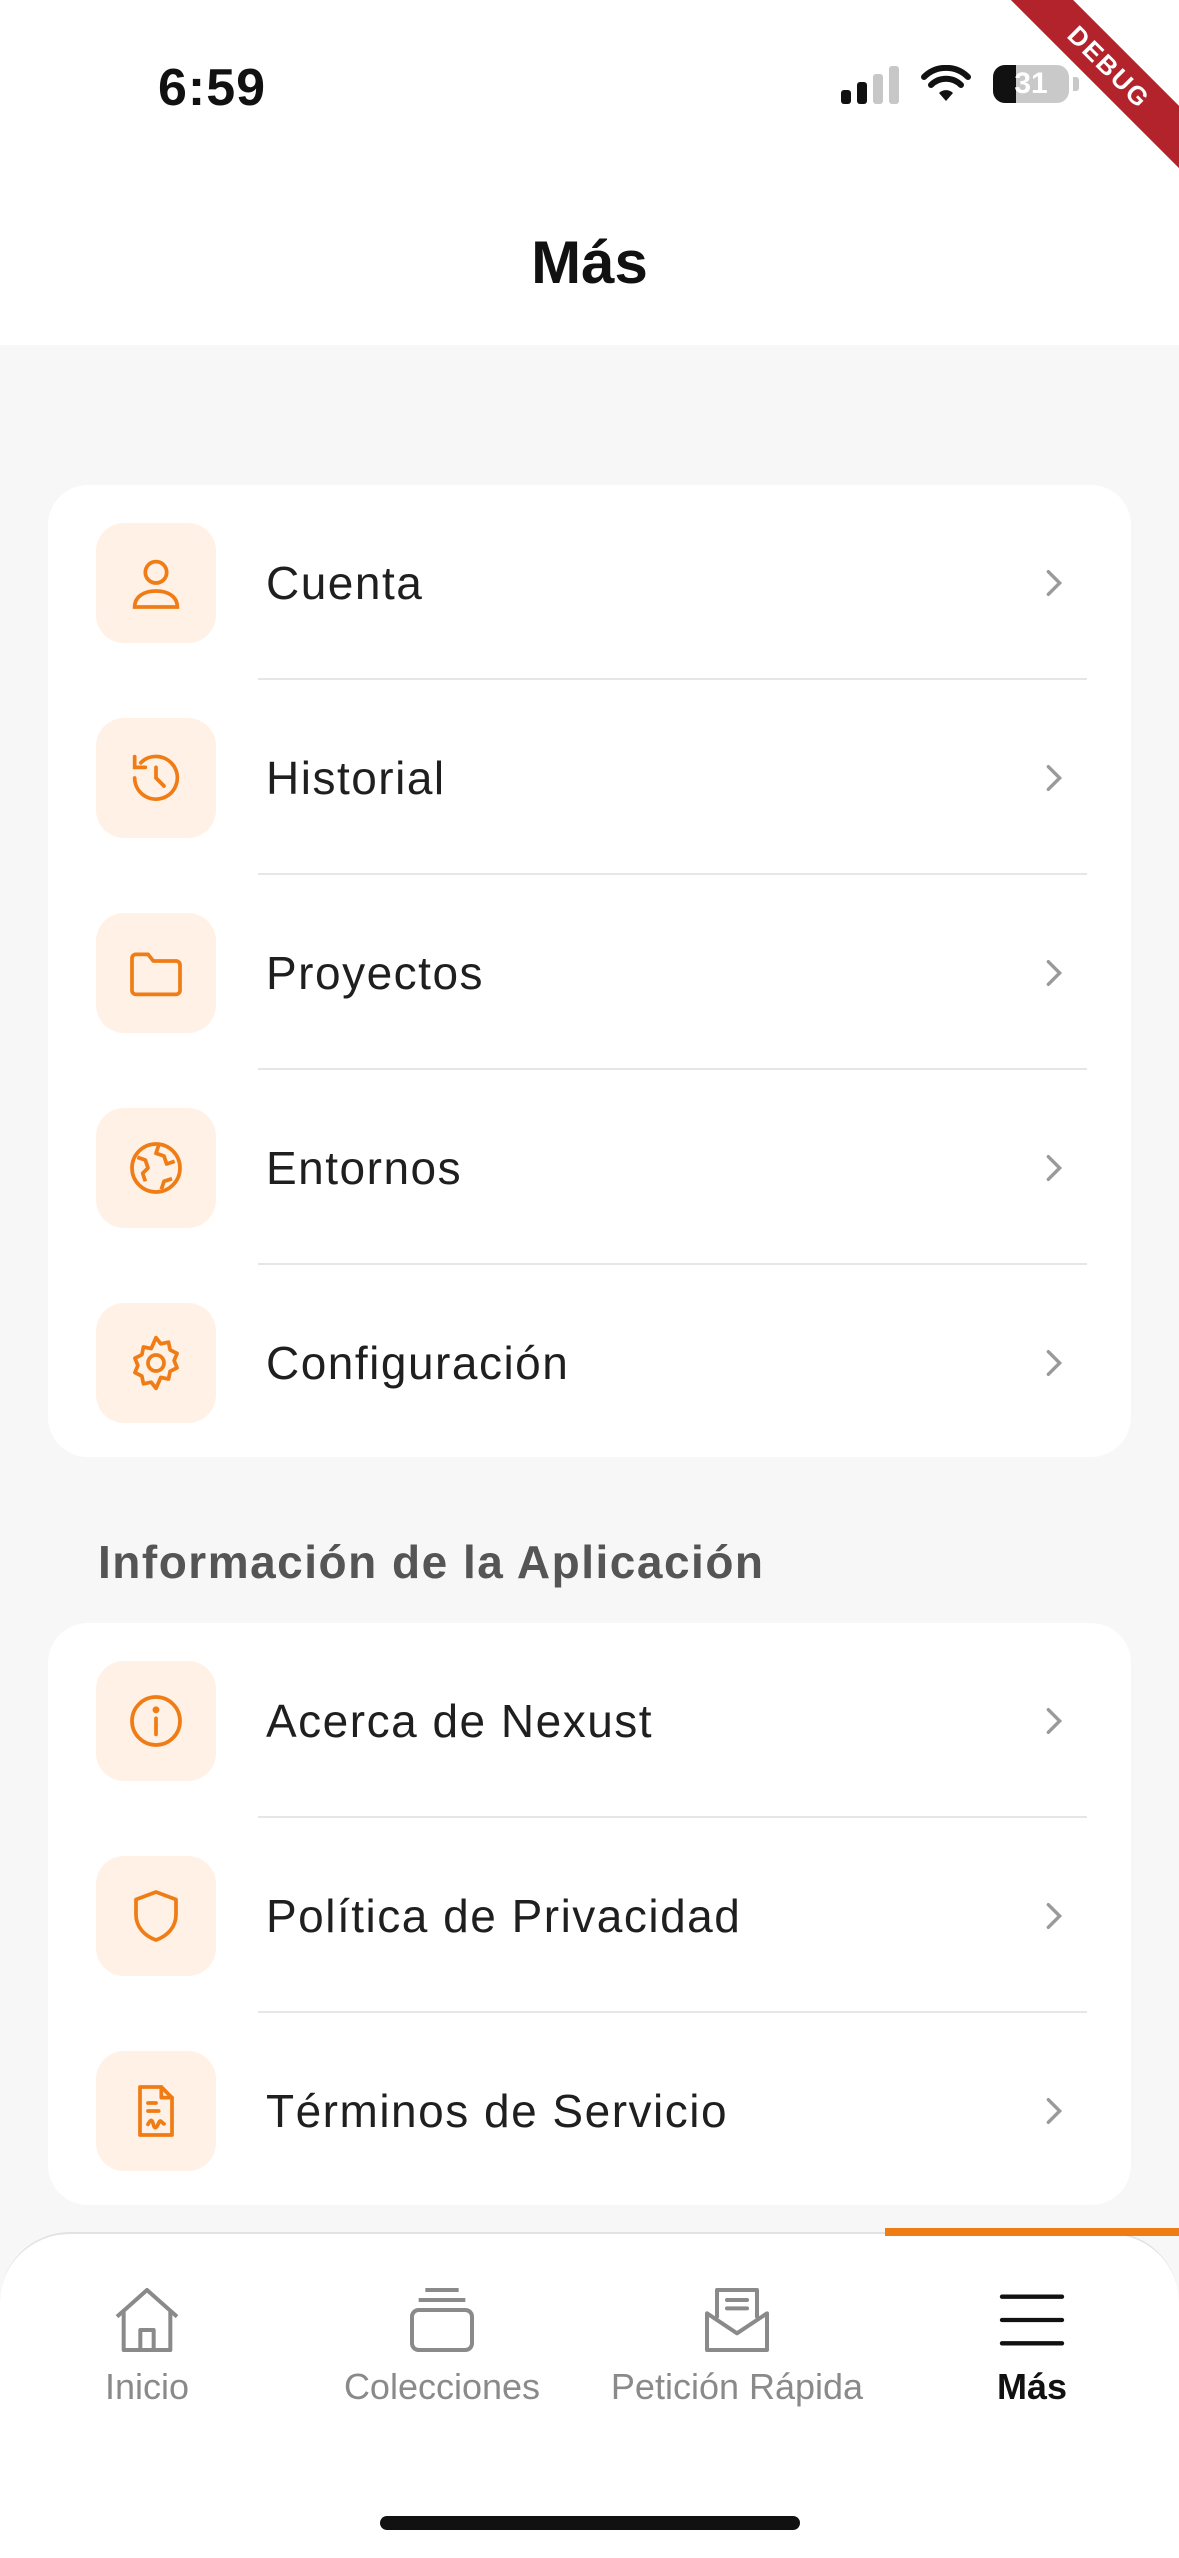 Image resolution: width=1179 pixels, height=2558 pixels. I want to click on battery-level: 31, so click(1031, 83).